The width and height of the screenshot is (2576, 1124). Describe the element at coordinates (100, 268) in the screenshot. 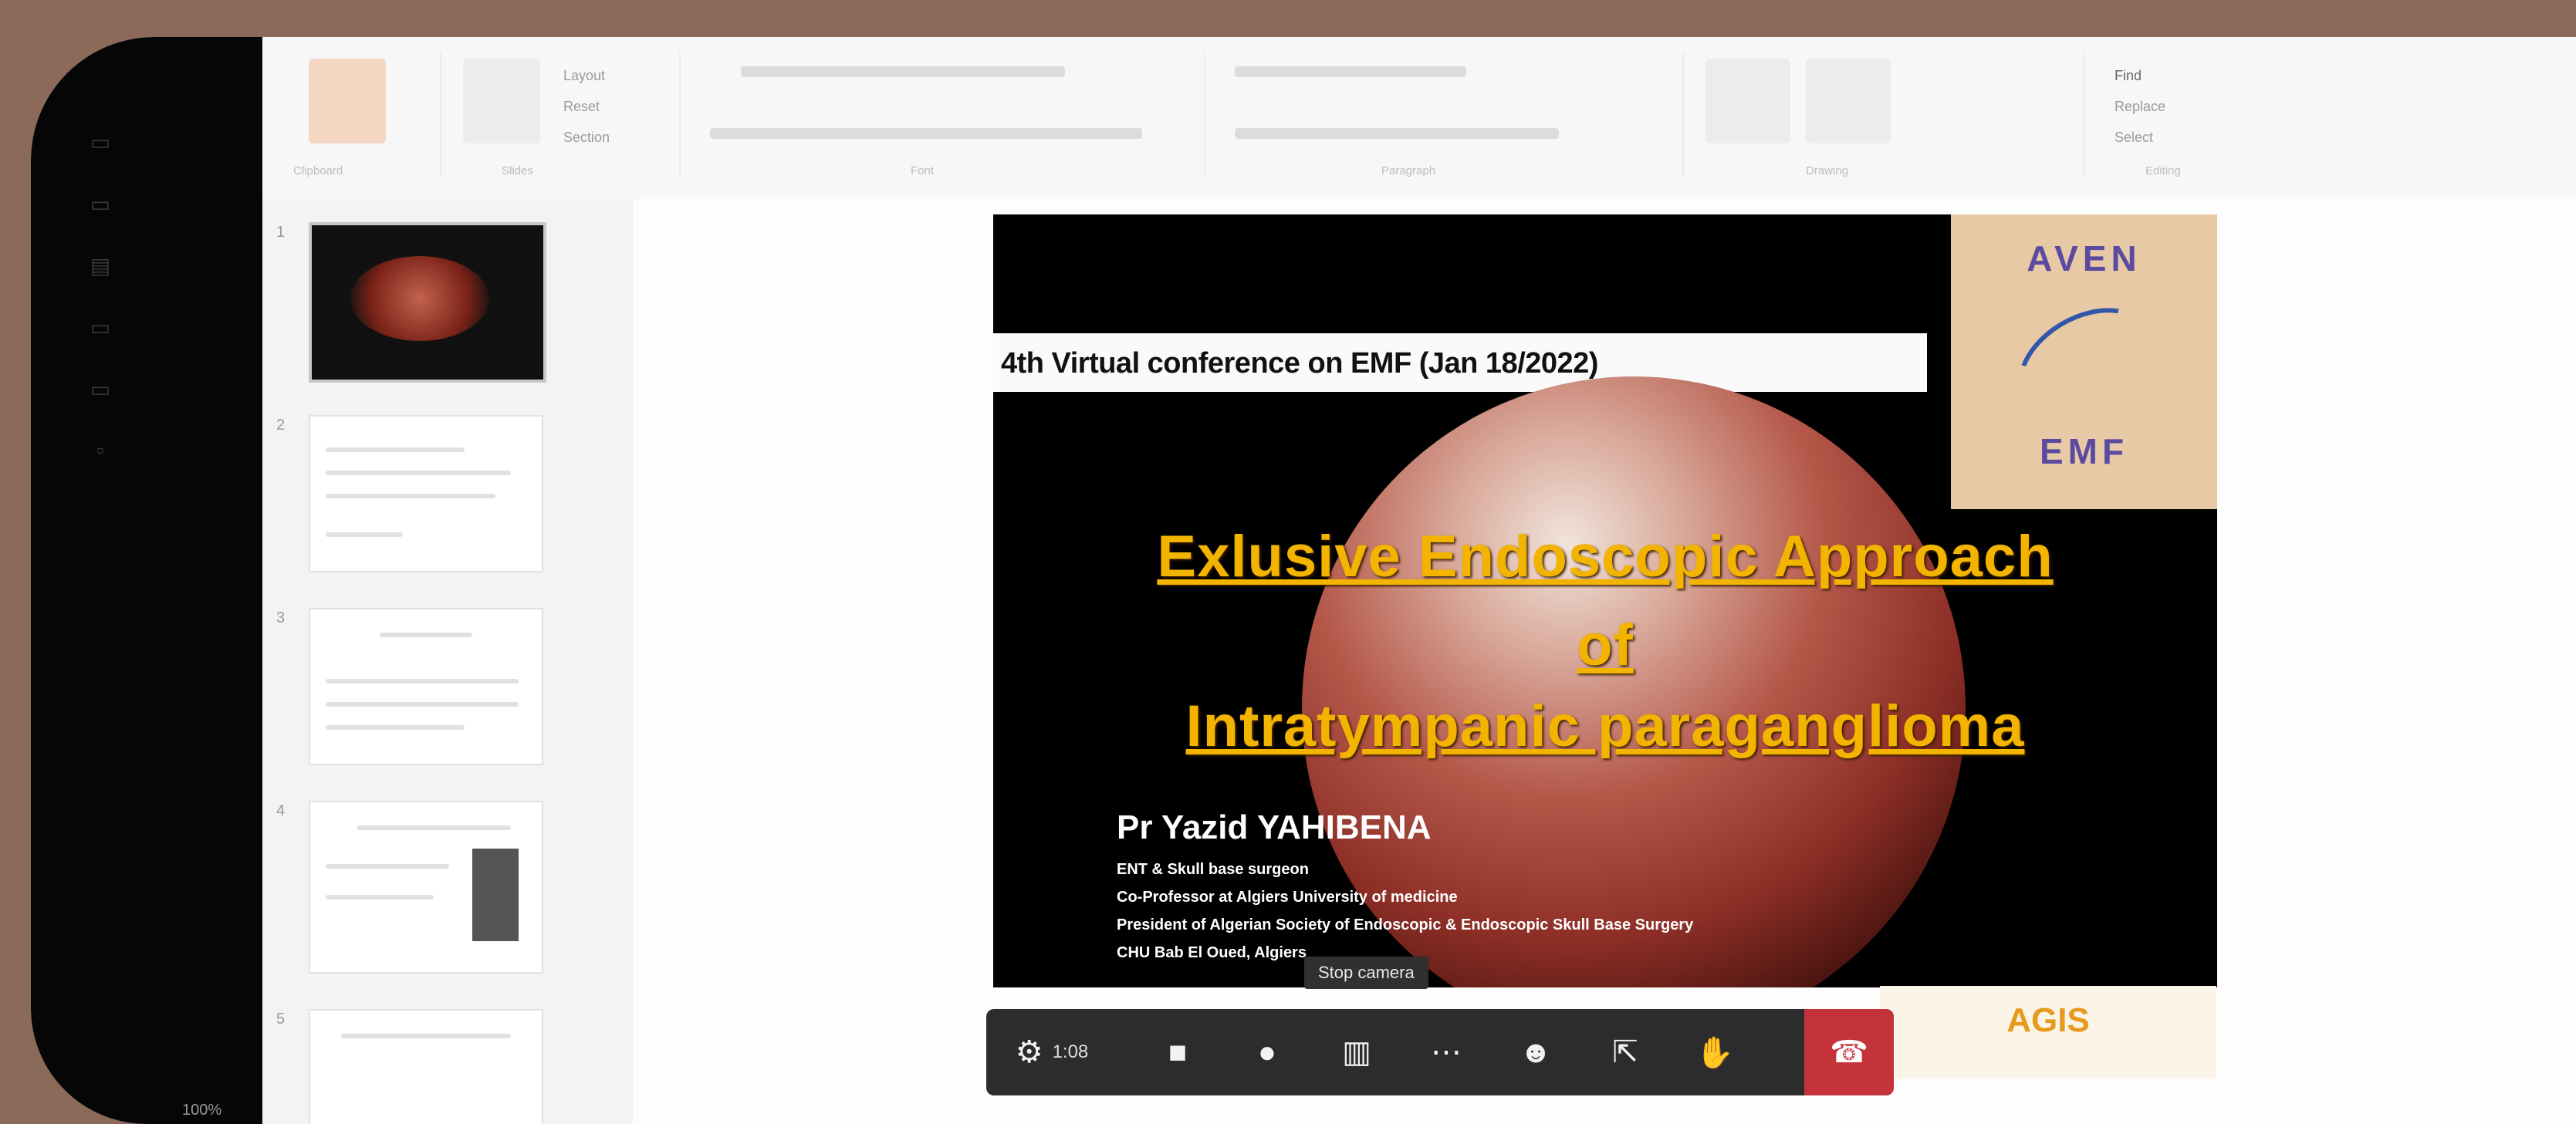

I see `teams-icon: ▤` at that location.